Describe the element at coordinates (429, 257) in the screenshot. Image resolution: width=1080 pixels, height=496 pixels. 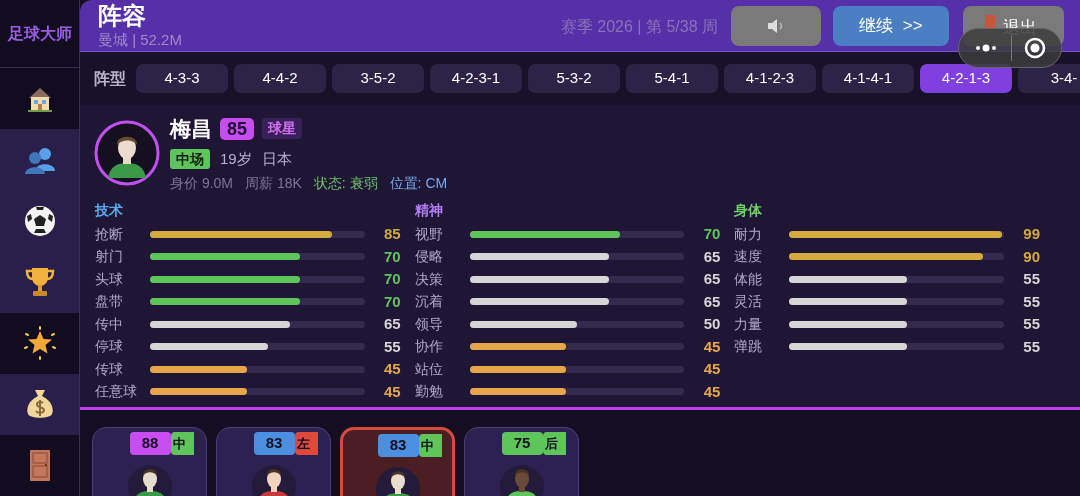
I see `stat-label: 侵略` at that location.